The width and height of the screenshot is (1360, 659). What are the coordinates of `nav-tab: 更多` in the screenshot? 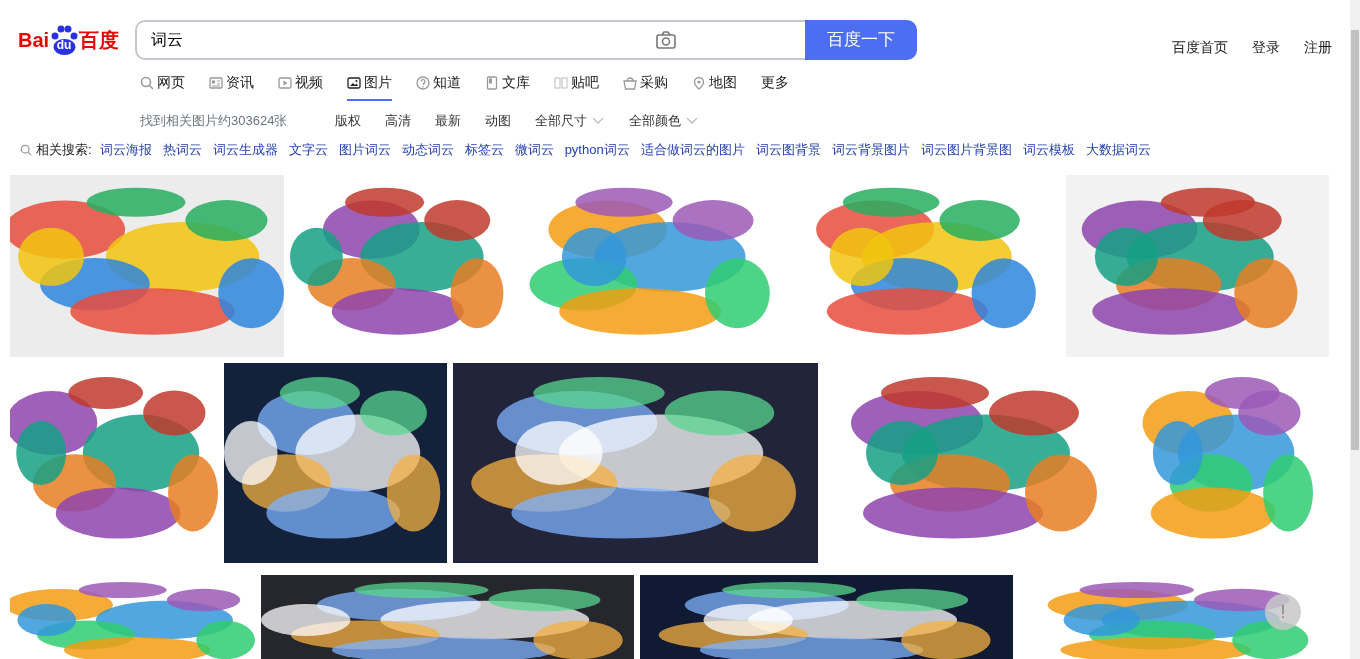 It's located at (775, 86).